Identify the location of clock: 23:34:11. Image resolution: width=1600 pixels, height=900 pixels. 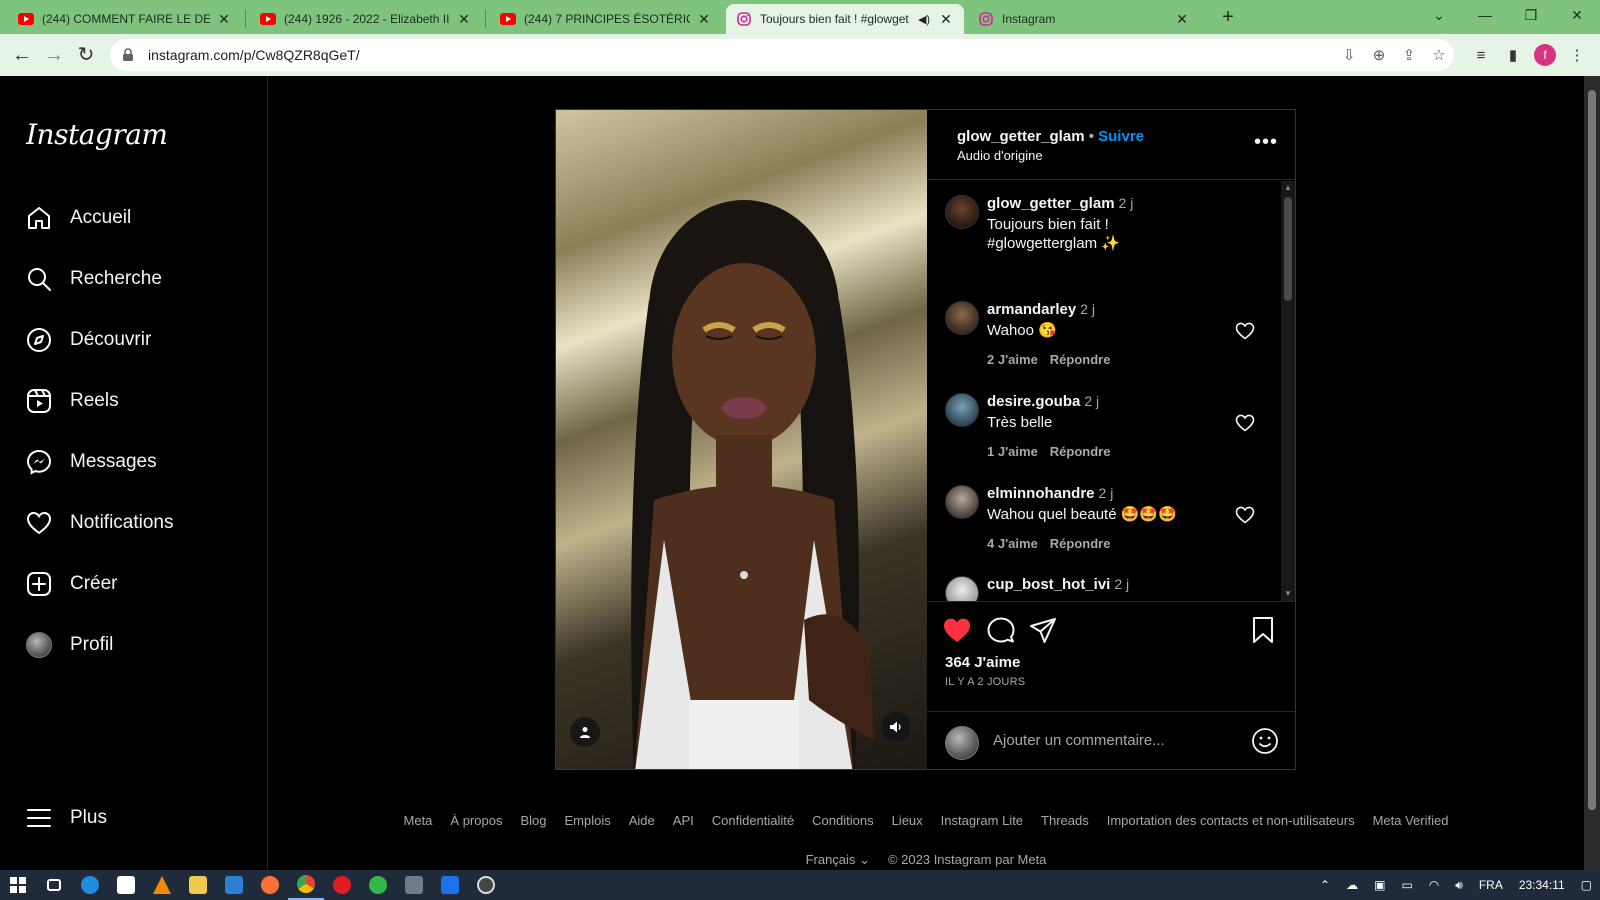
(1542, 885).